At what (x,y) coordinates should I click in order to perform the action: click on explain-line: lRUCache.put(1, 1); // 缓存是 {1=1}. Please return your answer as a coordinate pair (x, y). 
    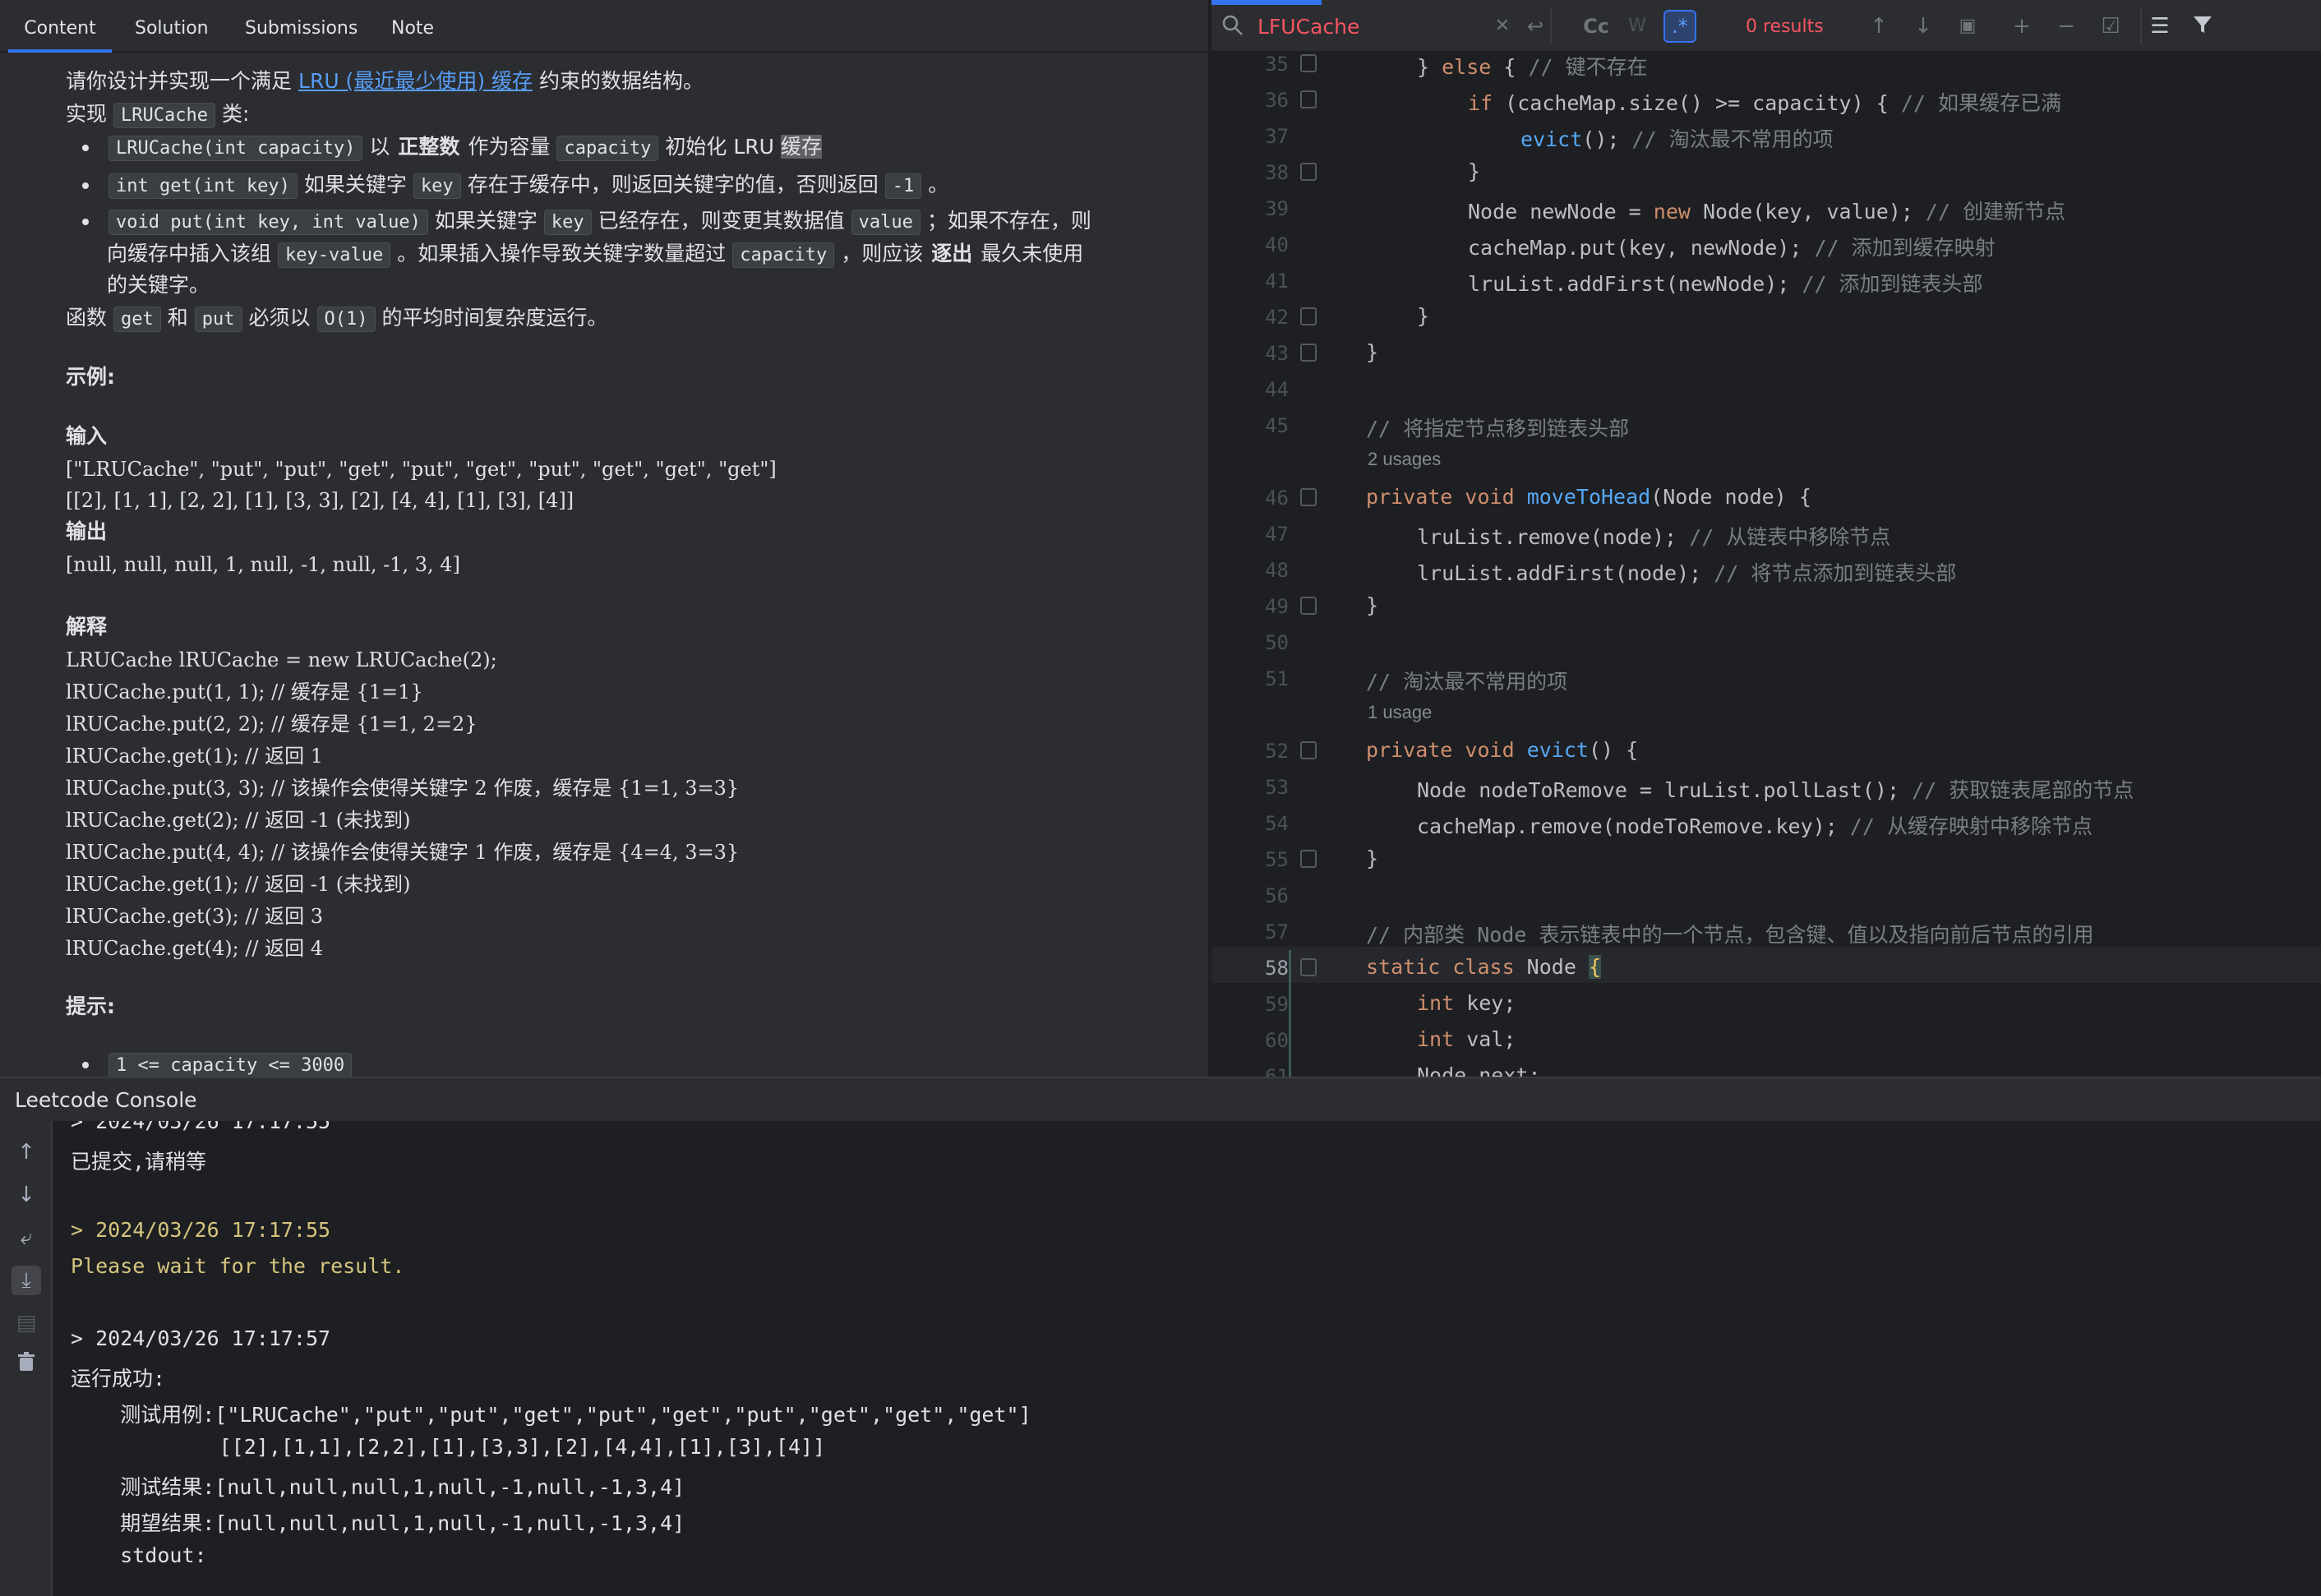
    Looking at the image, I should click on (244, 691).